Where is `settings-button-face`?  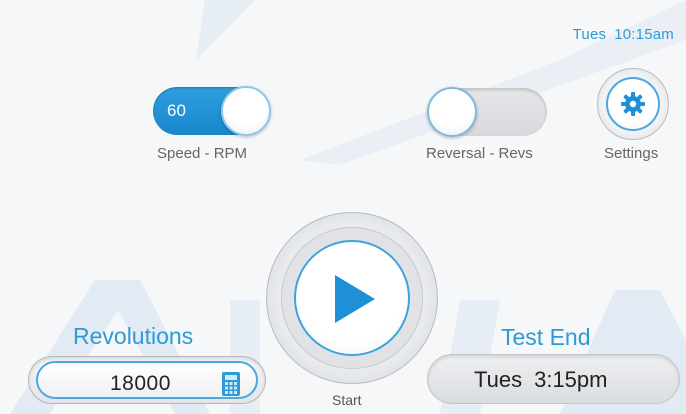 settings-button-face is located at coordinates (633, 104).